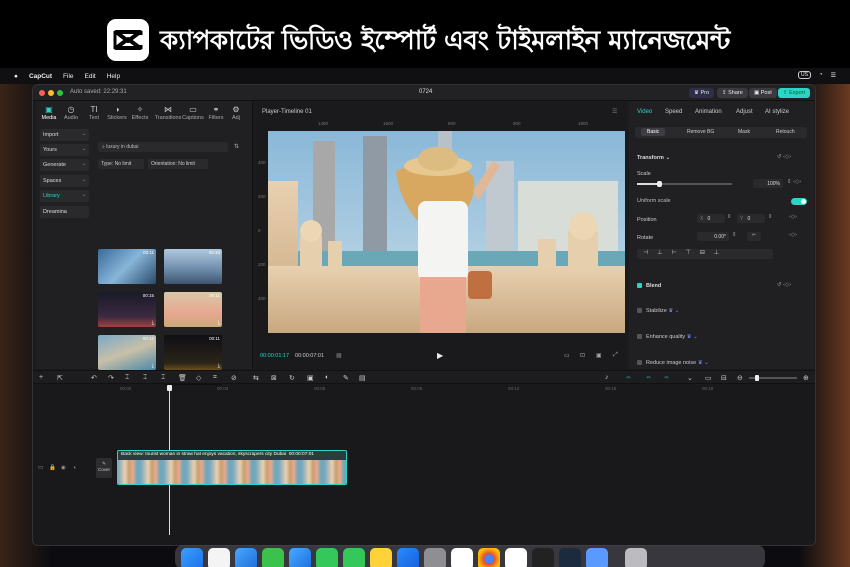 Image resolution: width=850 pixels, height=567 pixels. Describe the element at coordinates (182, 378) in the screenshot. I see `delete-icon: 🗑` at that location.